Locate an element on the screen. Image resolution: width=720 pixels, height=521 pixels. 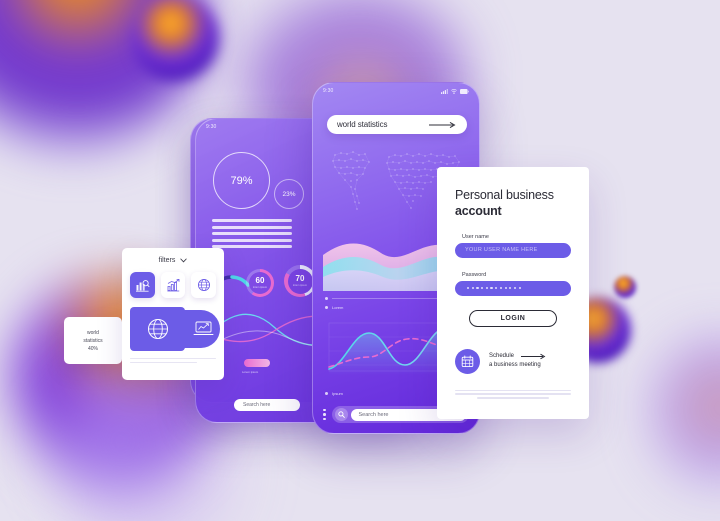
filters-title: filters is located at coordinates (167, 260).